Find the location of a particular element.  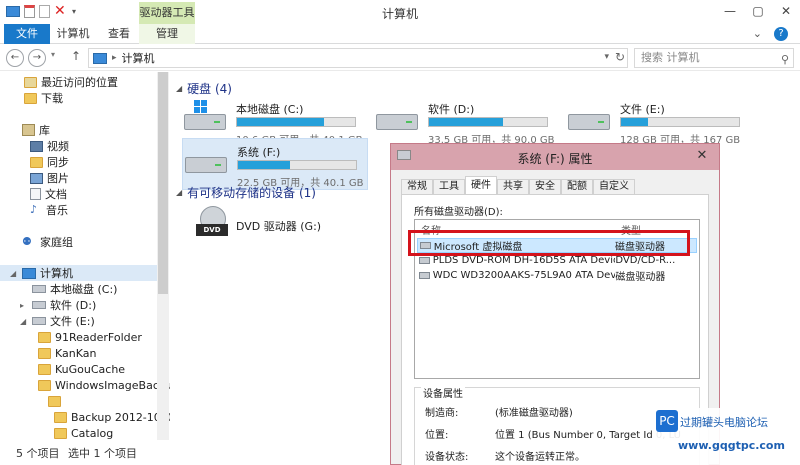

tab-computer: 计算机 is located at coordinates (73, 34).